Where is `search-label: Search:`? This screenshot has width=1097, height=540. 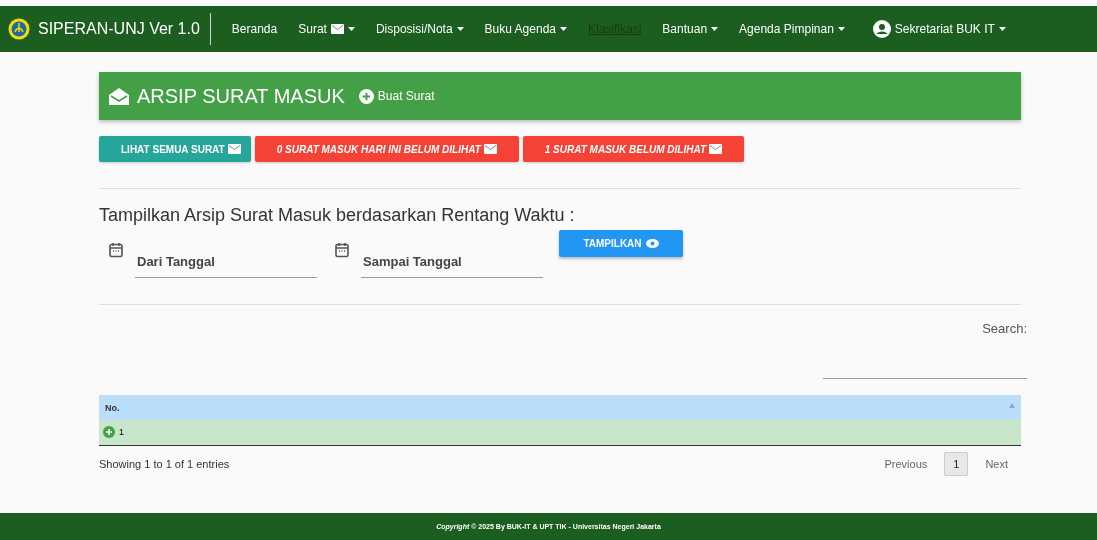
search-label: Search: is located at coordinates (1004, 328).